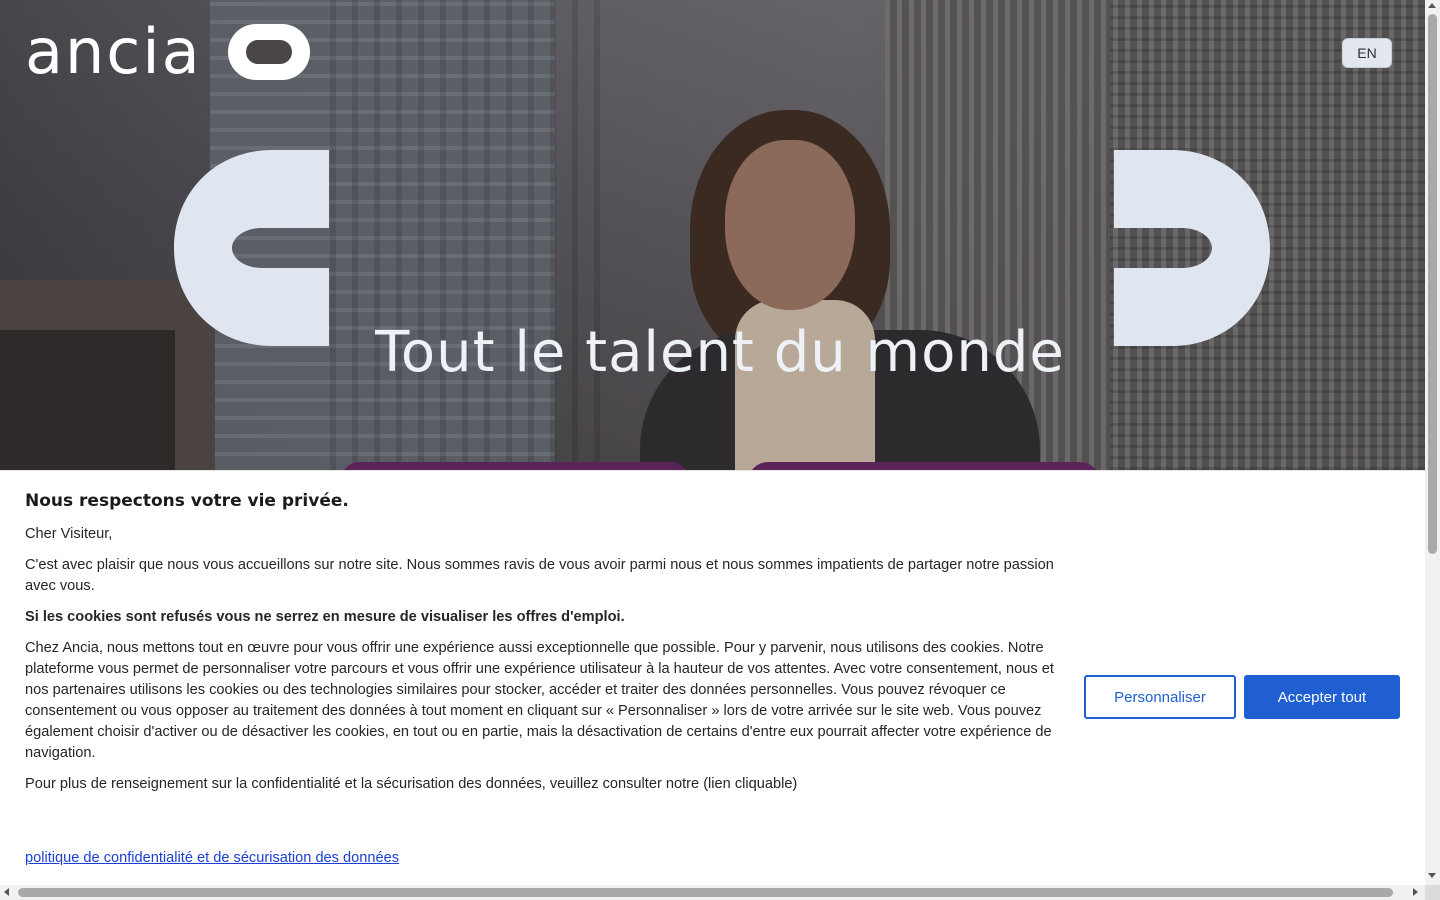 The image size is (1440, 900). What do you see at coordinates (1432, 892) in the screenshot?
I see `scrollbar-corner` at bounding box center [1432, 892].